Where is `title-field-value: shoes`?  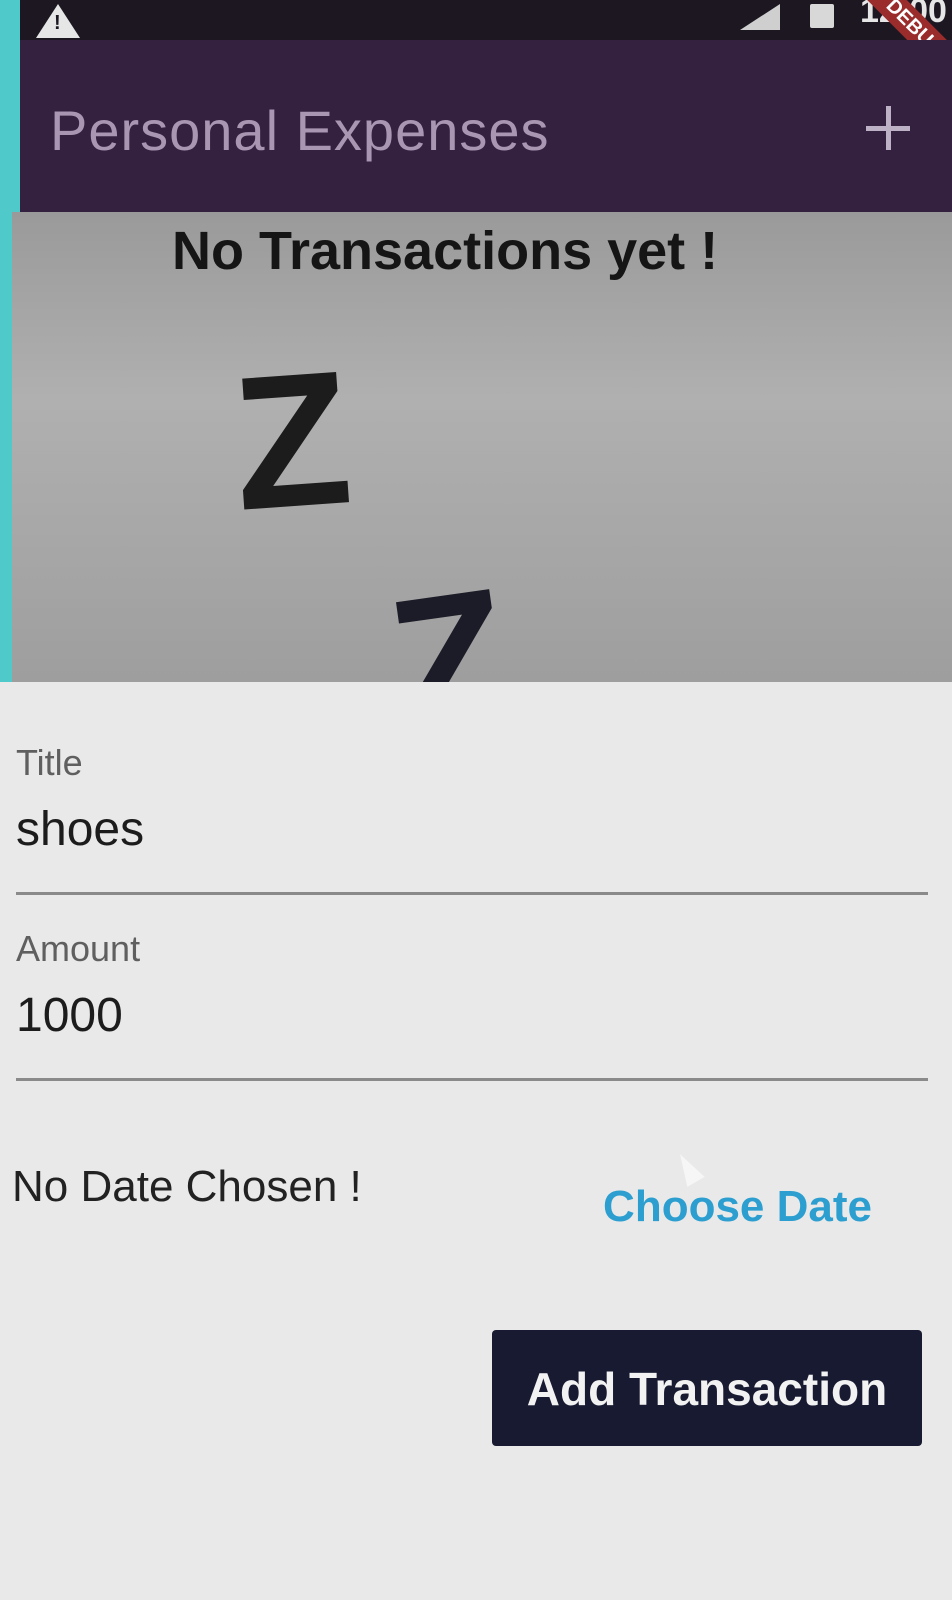
title-field-value: shoes is located at coordinates (472, 829).